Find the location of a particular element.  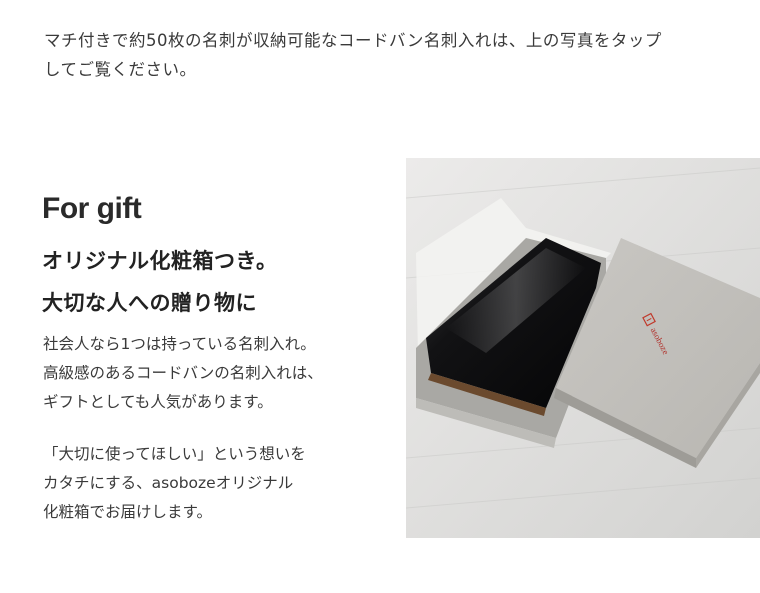

section-heading: For gift is located at coordinates (92, 208).